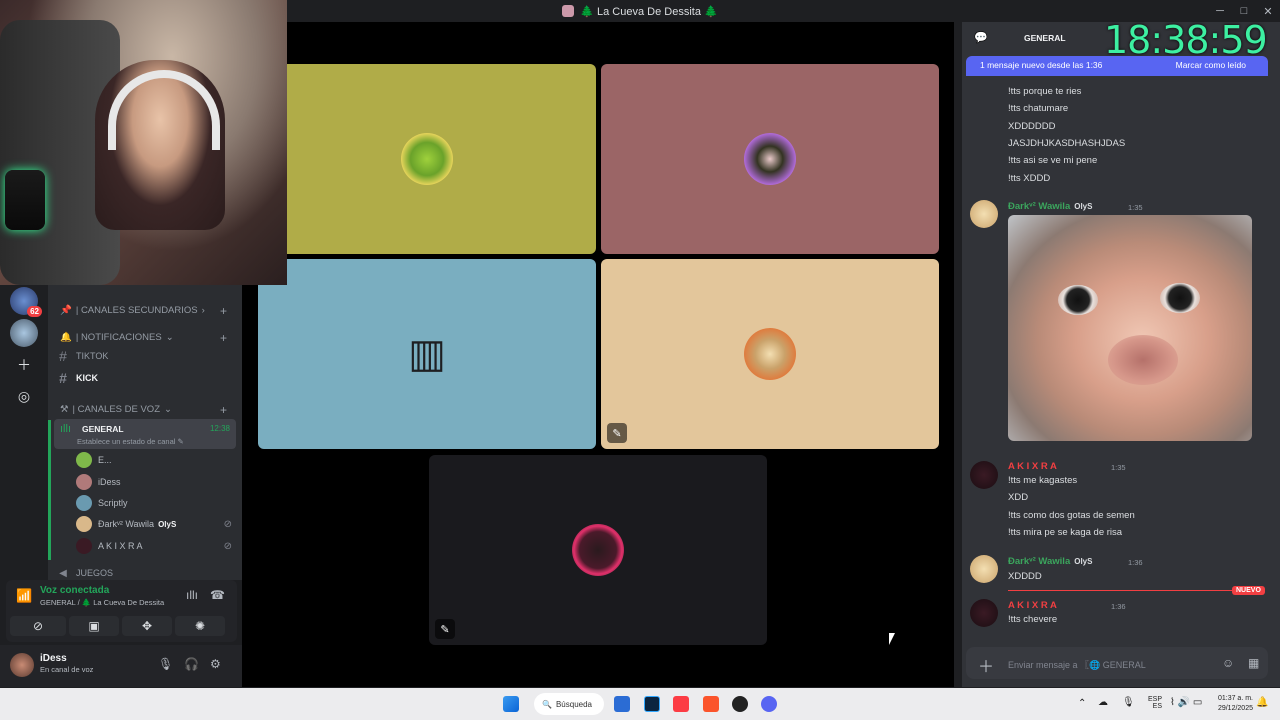 The image size is (1280, 720). What do you see at coordinates (217, 595) in the screenshot?
I see `disconnect-icon: ☎` at bounding box center [217, 595].